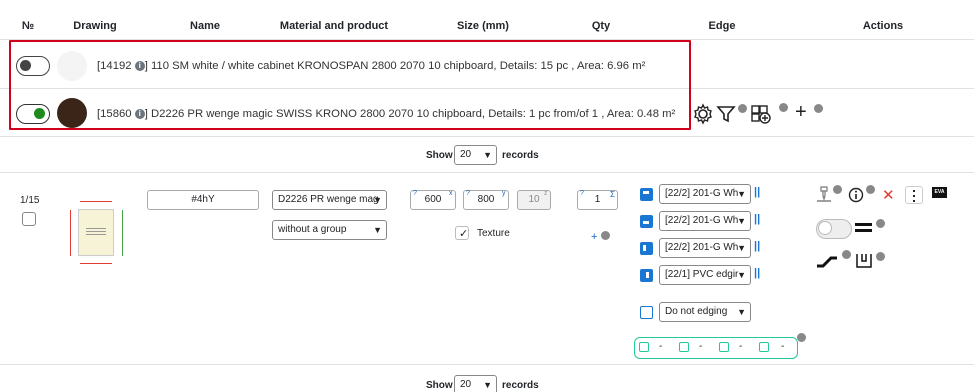  Describe the element at coordinates (334, 26) in the screenshot. I see `header-material: Material and product` at that location.